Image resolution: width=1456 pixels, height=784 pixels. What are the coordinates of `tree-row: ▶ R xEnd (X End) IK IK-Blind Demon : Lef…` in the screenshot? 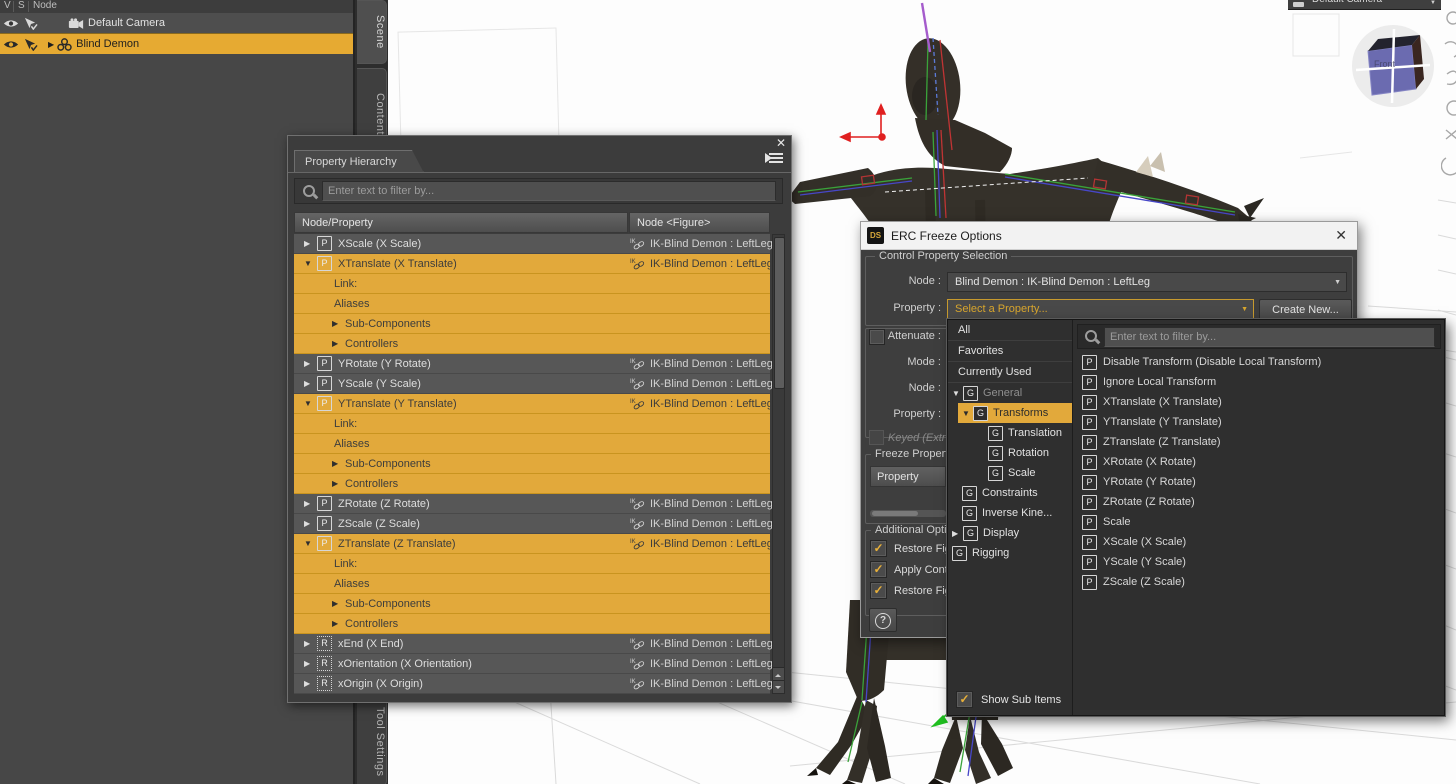 It's located at (533, 644).